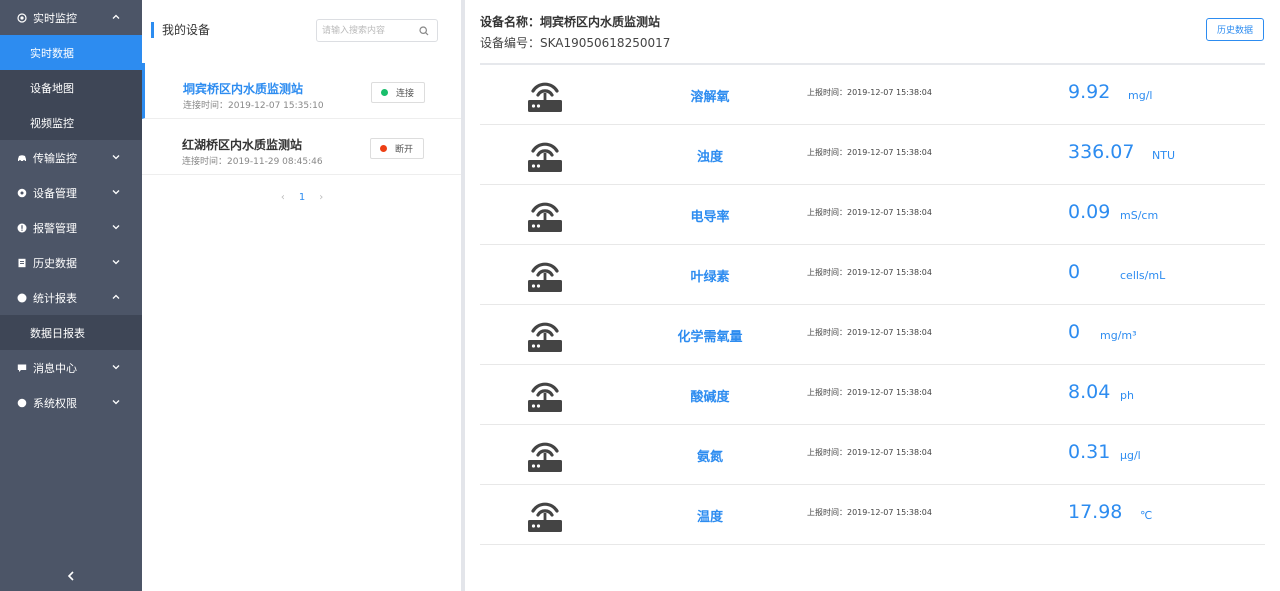  Describe the element at coordinates (1127, 395) in the screenshot. I see `reading-unit: ph` at that location.